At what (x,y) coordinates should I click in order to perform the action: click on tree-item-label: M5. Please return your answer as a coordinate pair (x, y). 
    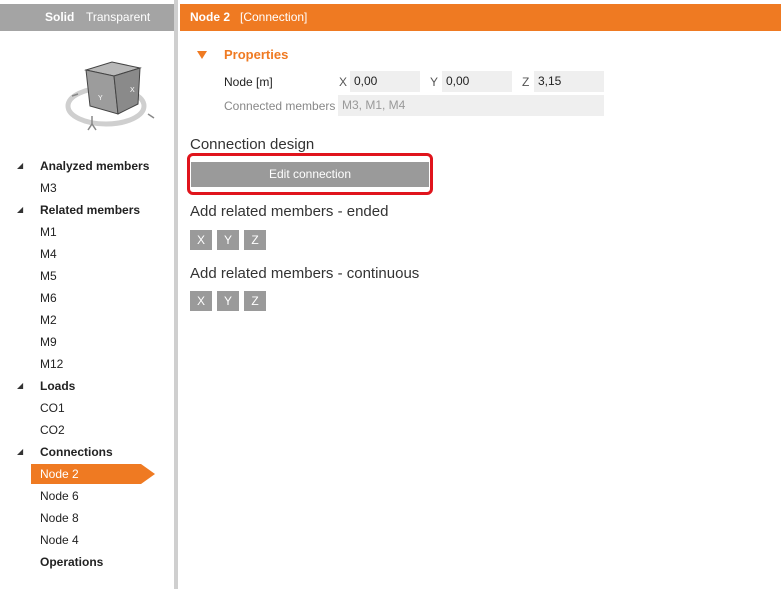
    Looking at the image, I should click on (48, 276).